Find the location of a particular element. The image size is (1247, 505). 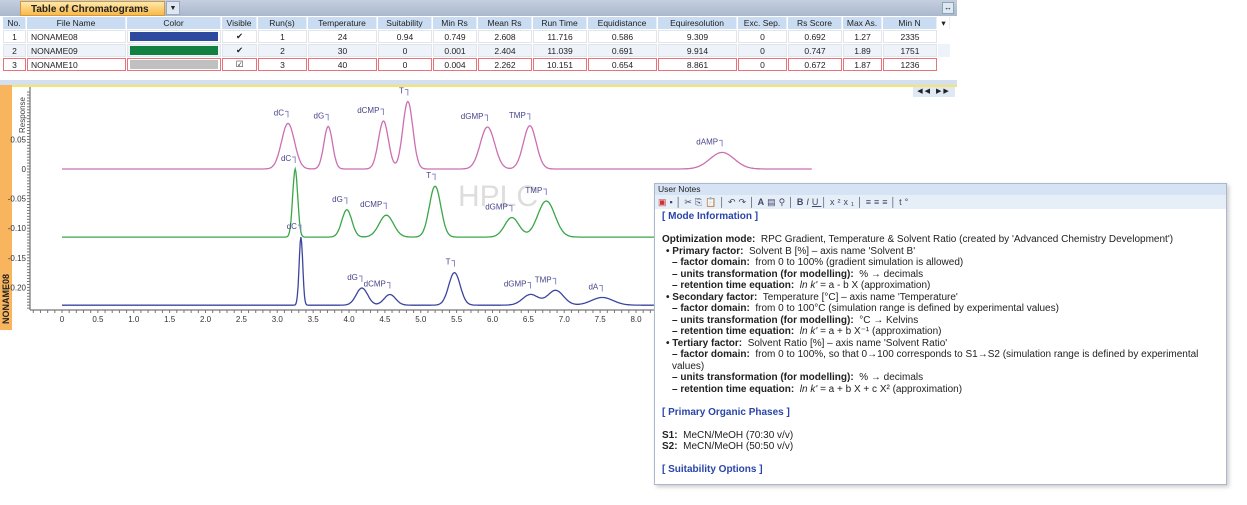

align-right-icon: ≡ is located at coordinates (886, 202).